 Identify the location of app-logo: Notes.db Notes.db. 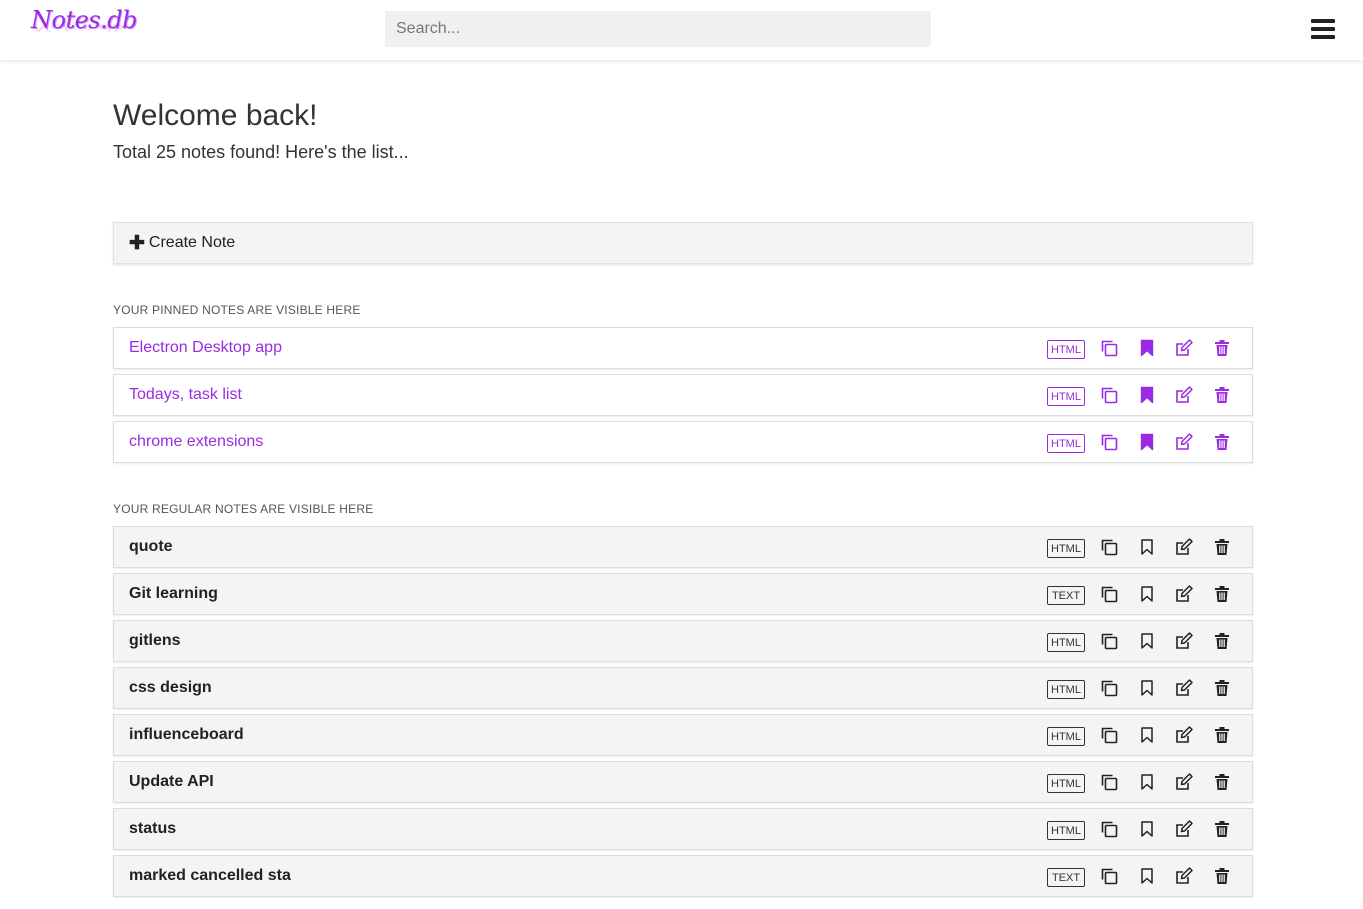
(86, 28).